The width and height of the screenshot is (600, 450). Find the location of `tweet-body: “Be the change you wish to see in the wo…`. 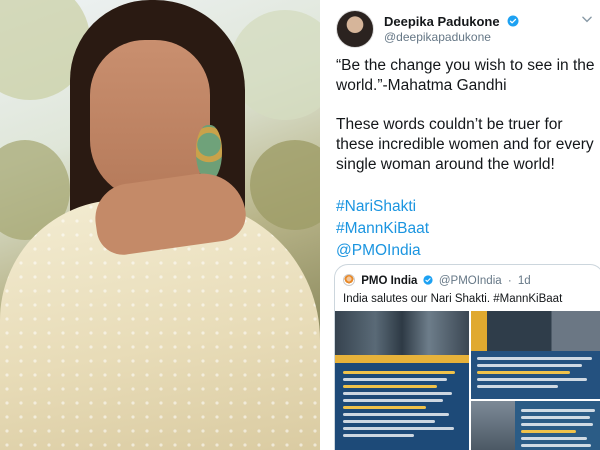

tweet-body: “Be the change you wish to see in the wo… is located at coordinates (467, 125).